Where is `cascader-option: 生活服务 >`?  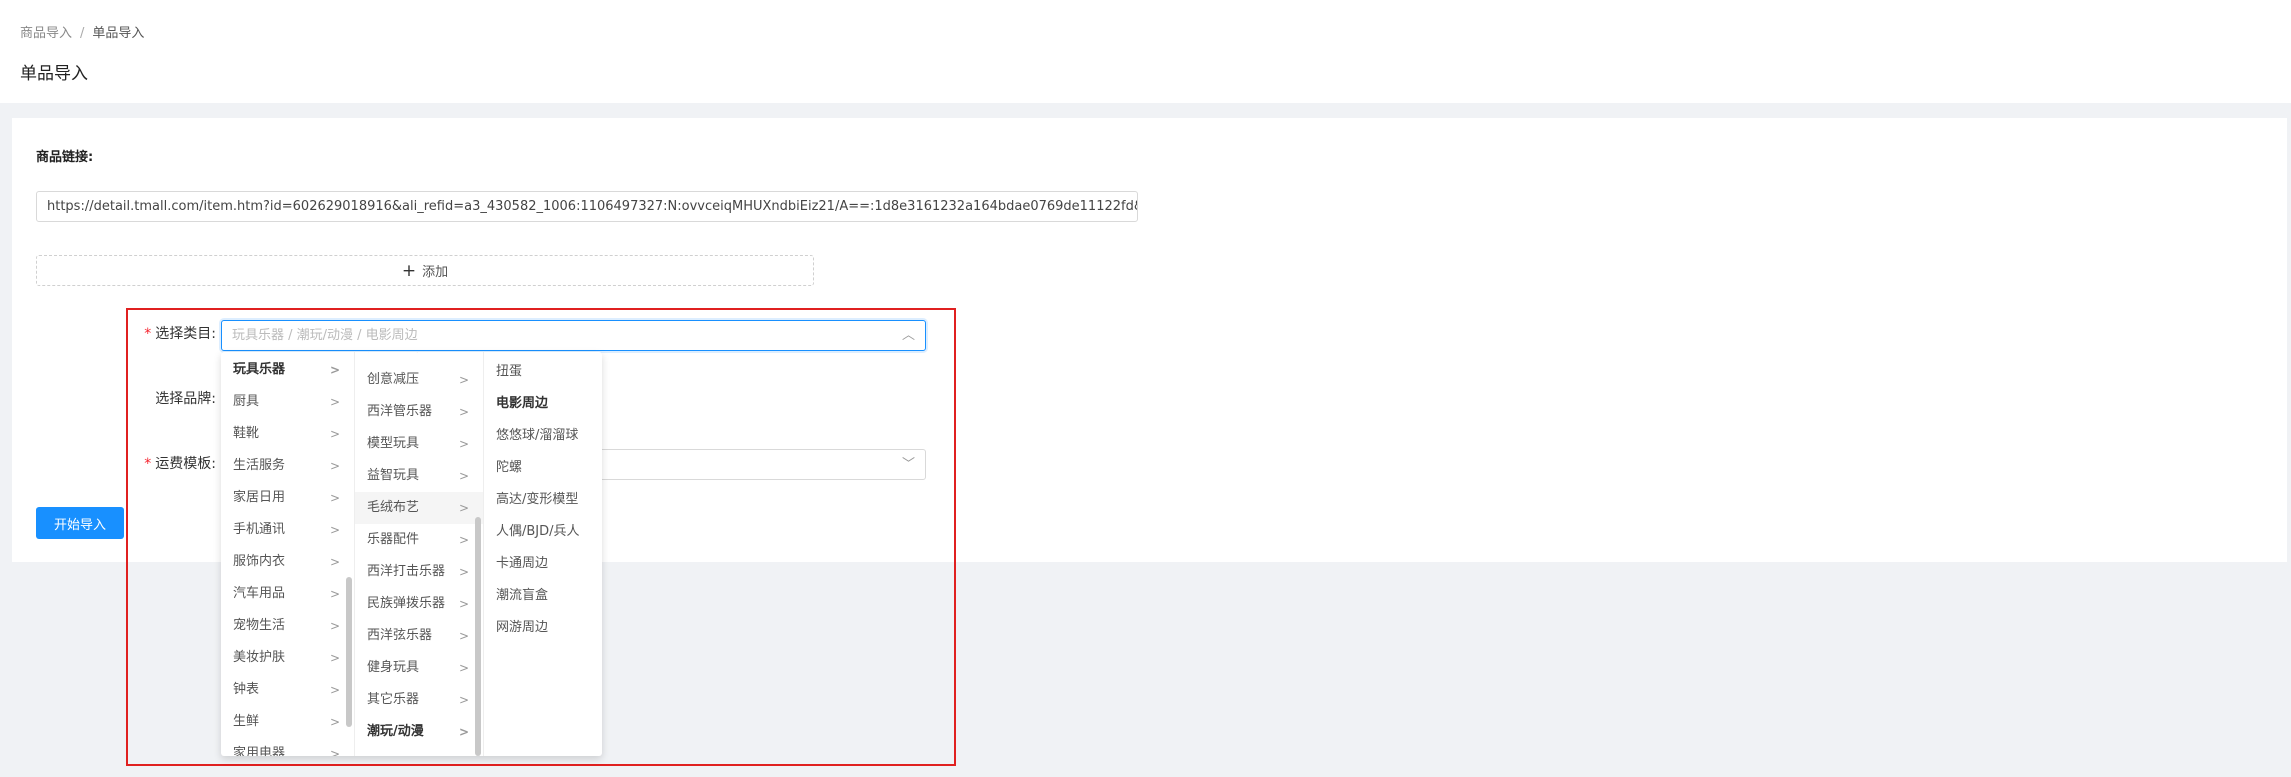
cascader-option: 生活服务 > is located at coordinates (287, 466).